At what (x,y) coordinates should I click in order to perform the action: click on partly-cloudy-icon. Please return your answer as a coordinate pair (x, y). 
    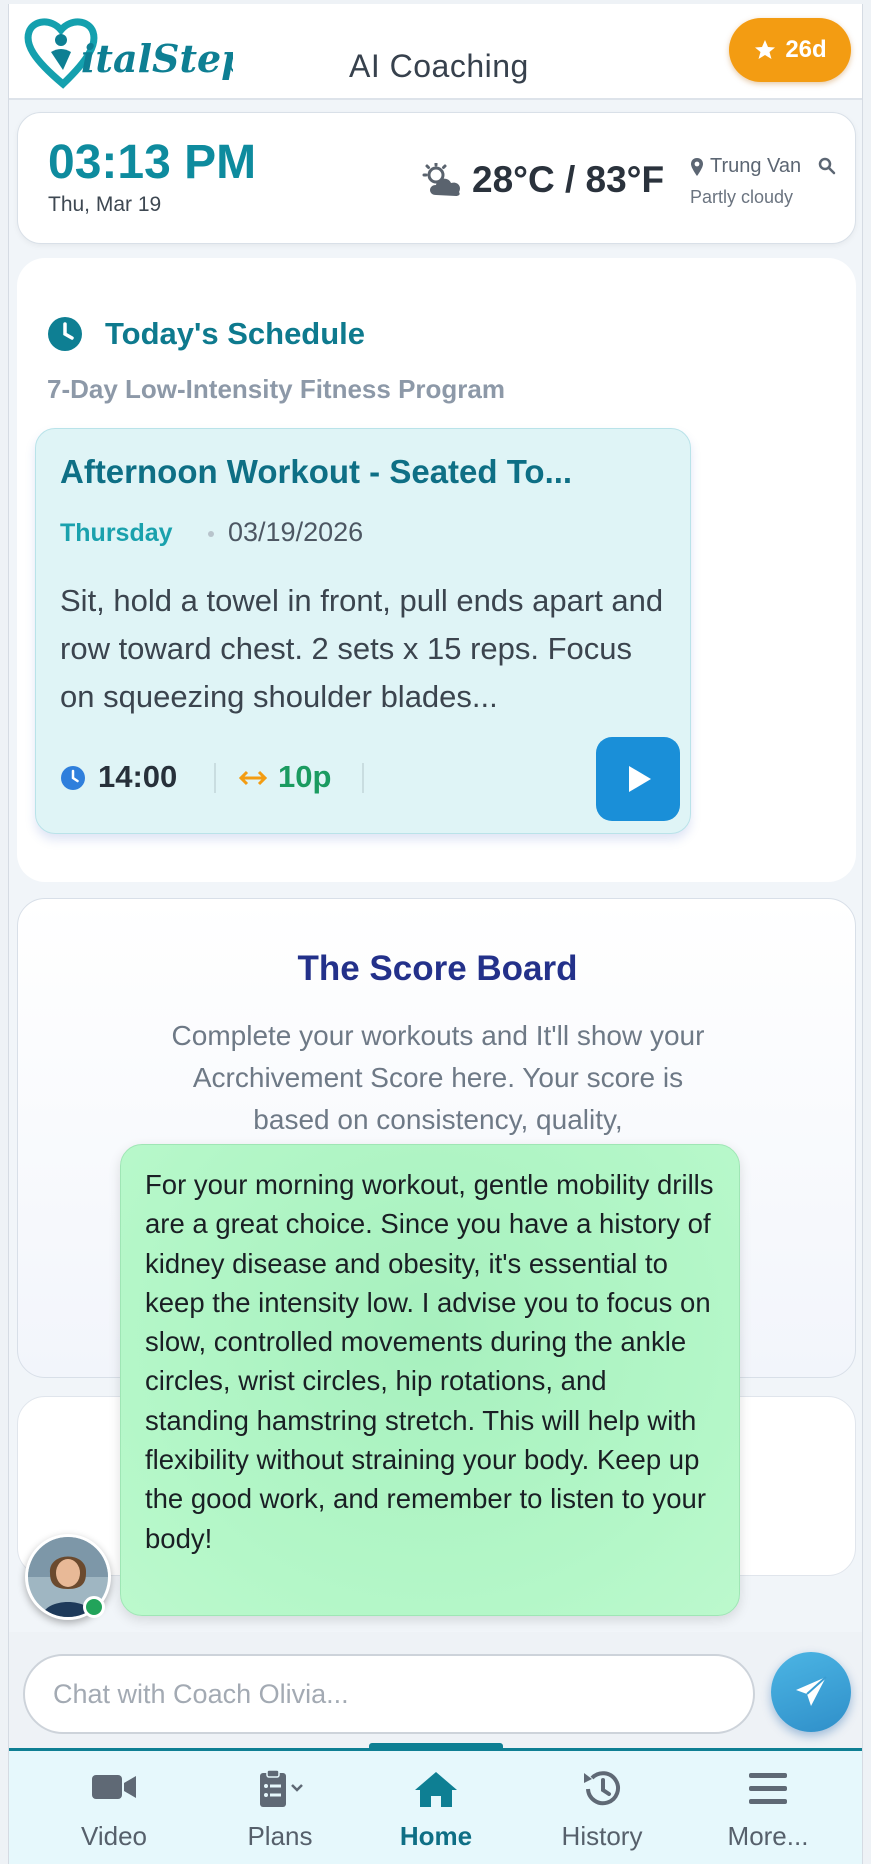
    Looking at the image, I should click on (441, 179).